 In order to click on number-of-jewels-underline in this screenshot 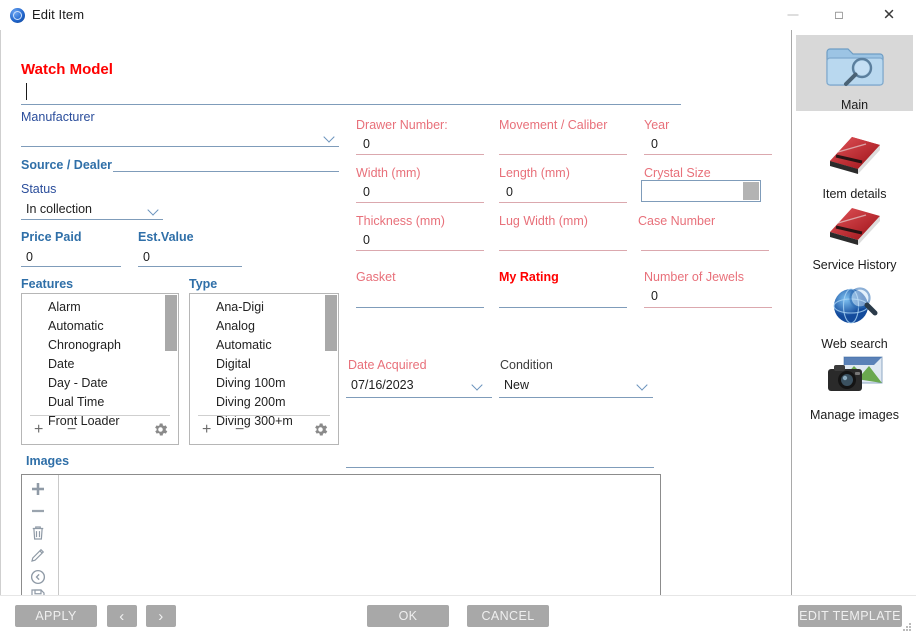, I will do `click(708, 307)`.